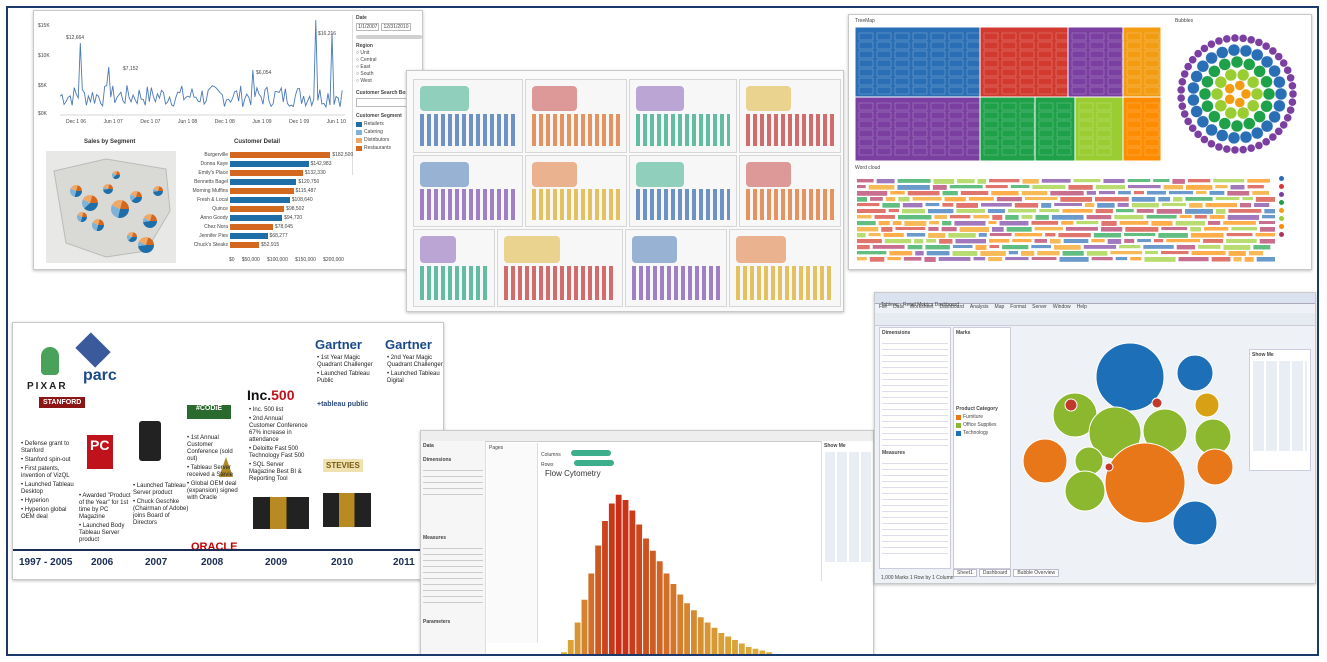 The width and height of the screenshot is (1327, 662). What do you see at coordinates (1082, 308) in the screenshot?
I see `menu-item: Help` at bounding box center [1082, 308].